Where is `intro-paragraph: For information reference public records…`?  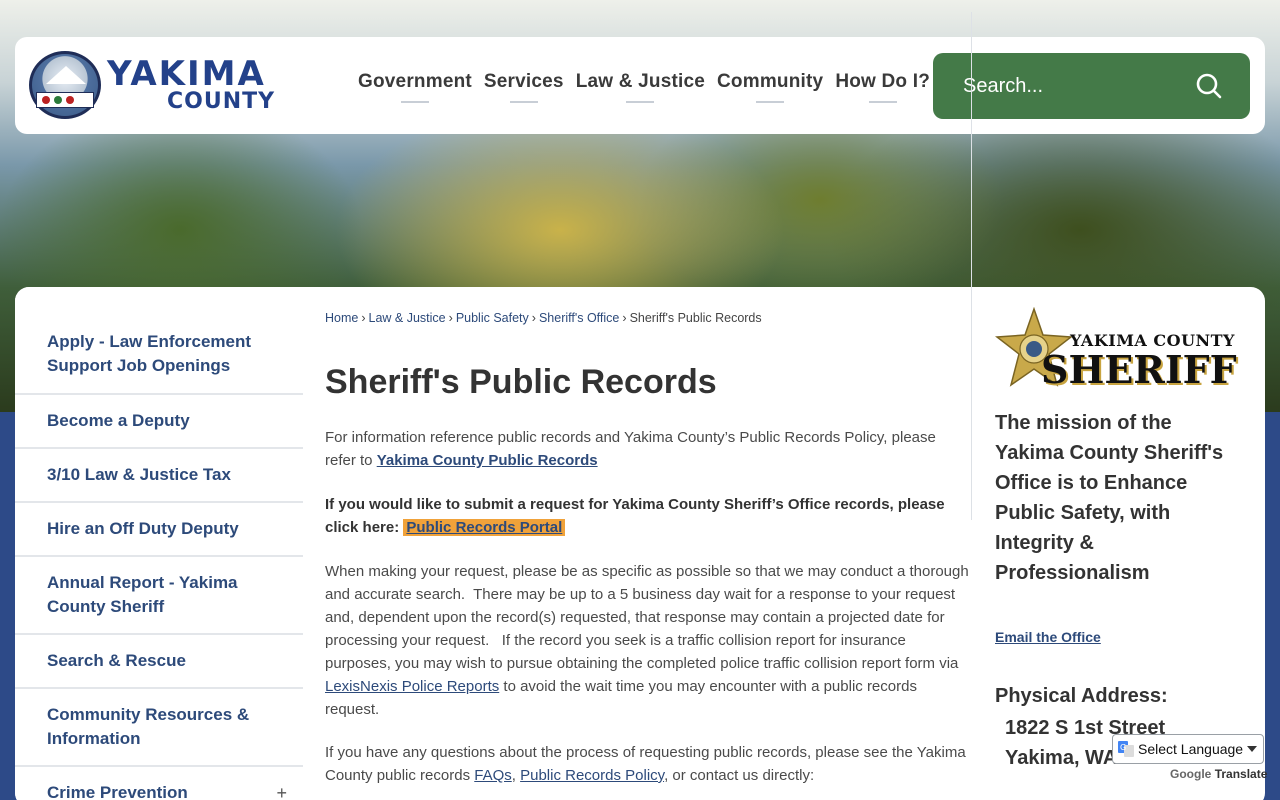
intro-paragraph: For information reference public records… is located at coordinates (630, 449).